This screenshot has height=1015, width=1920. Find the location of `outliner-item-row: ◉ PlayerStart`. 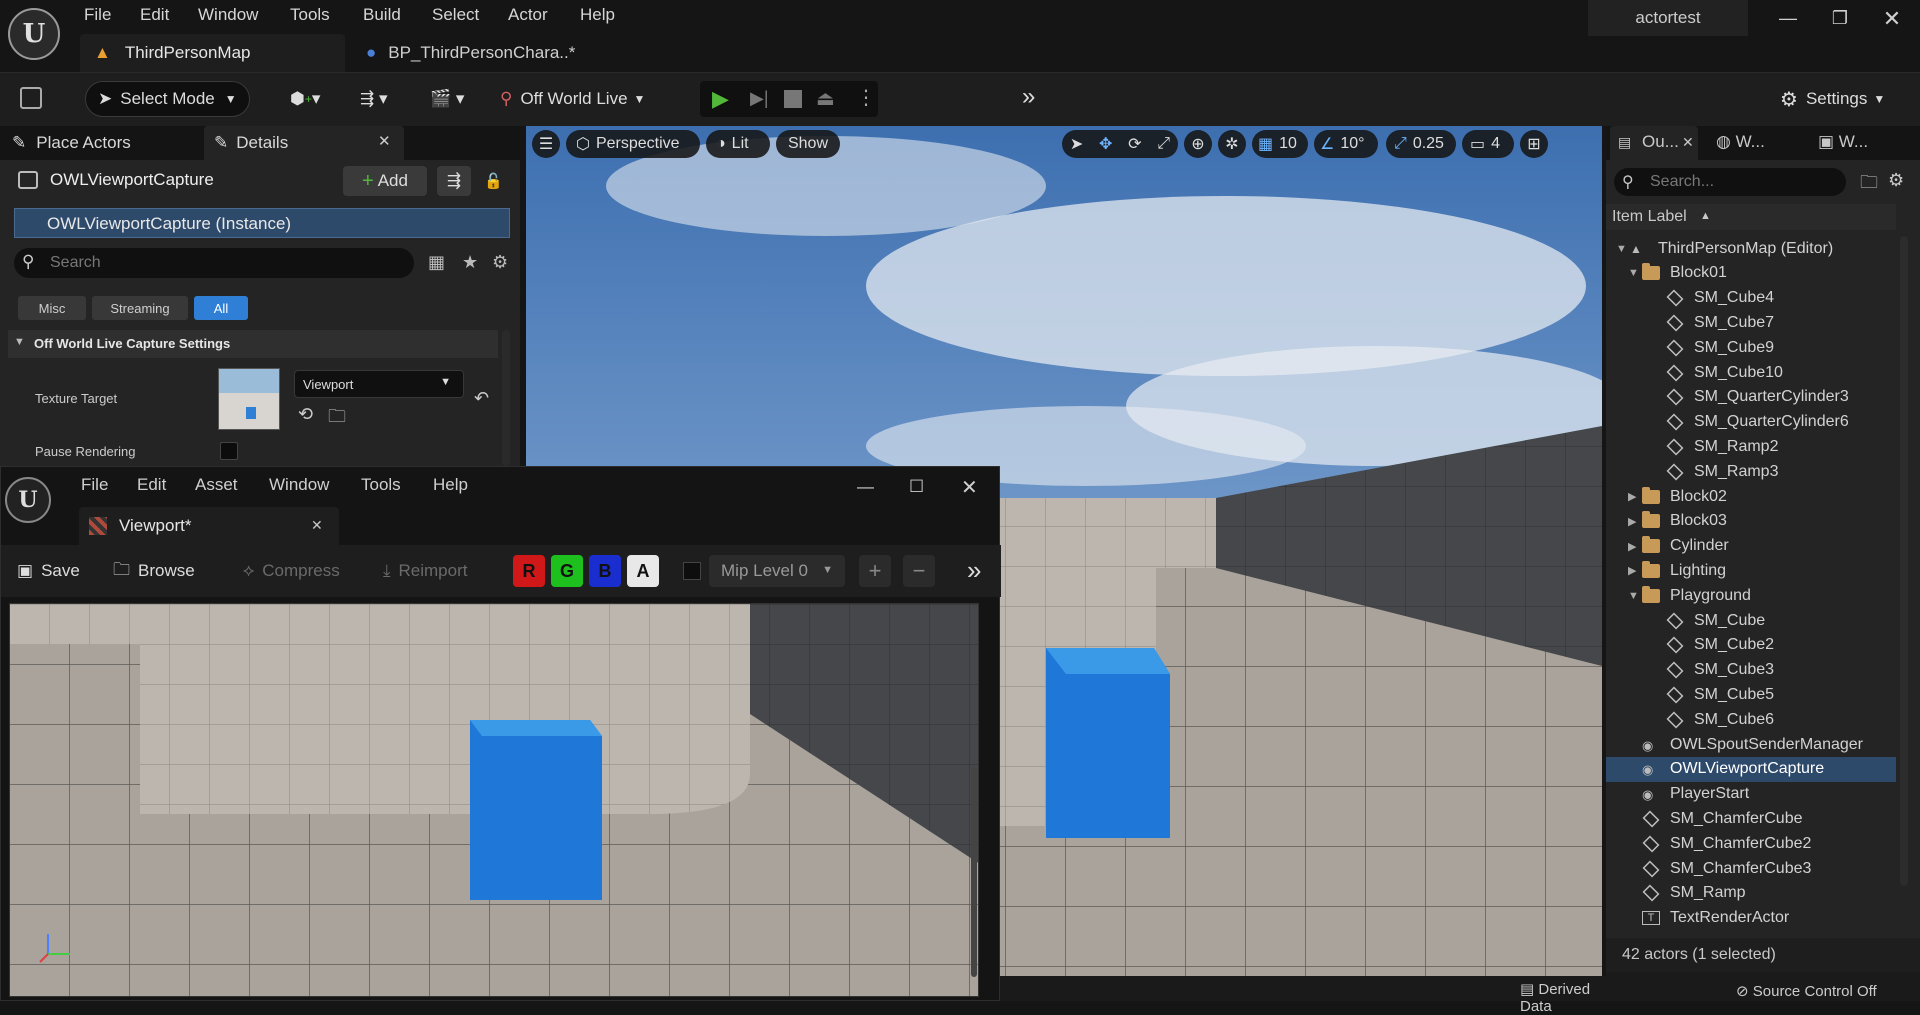

outliner-item-row: ◉ PlayerStart is located at coordinates (1751, 794).